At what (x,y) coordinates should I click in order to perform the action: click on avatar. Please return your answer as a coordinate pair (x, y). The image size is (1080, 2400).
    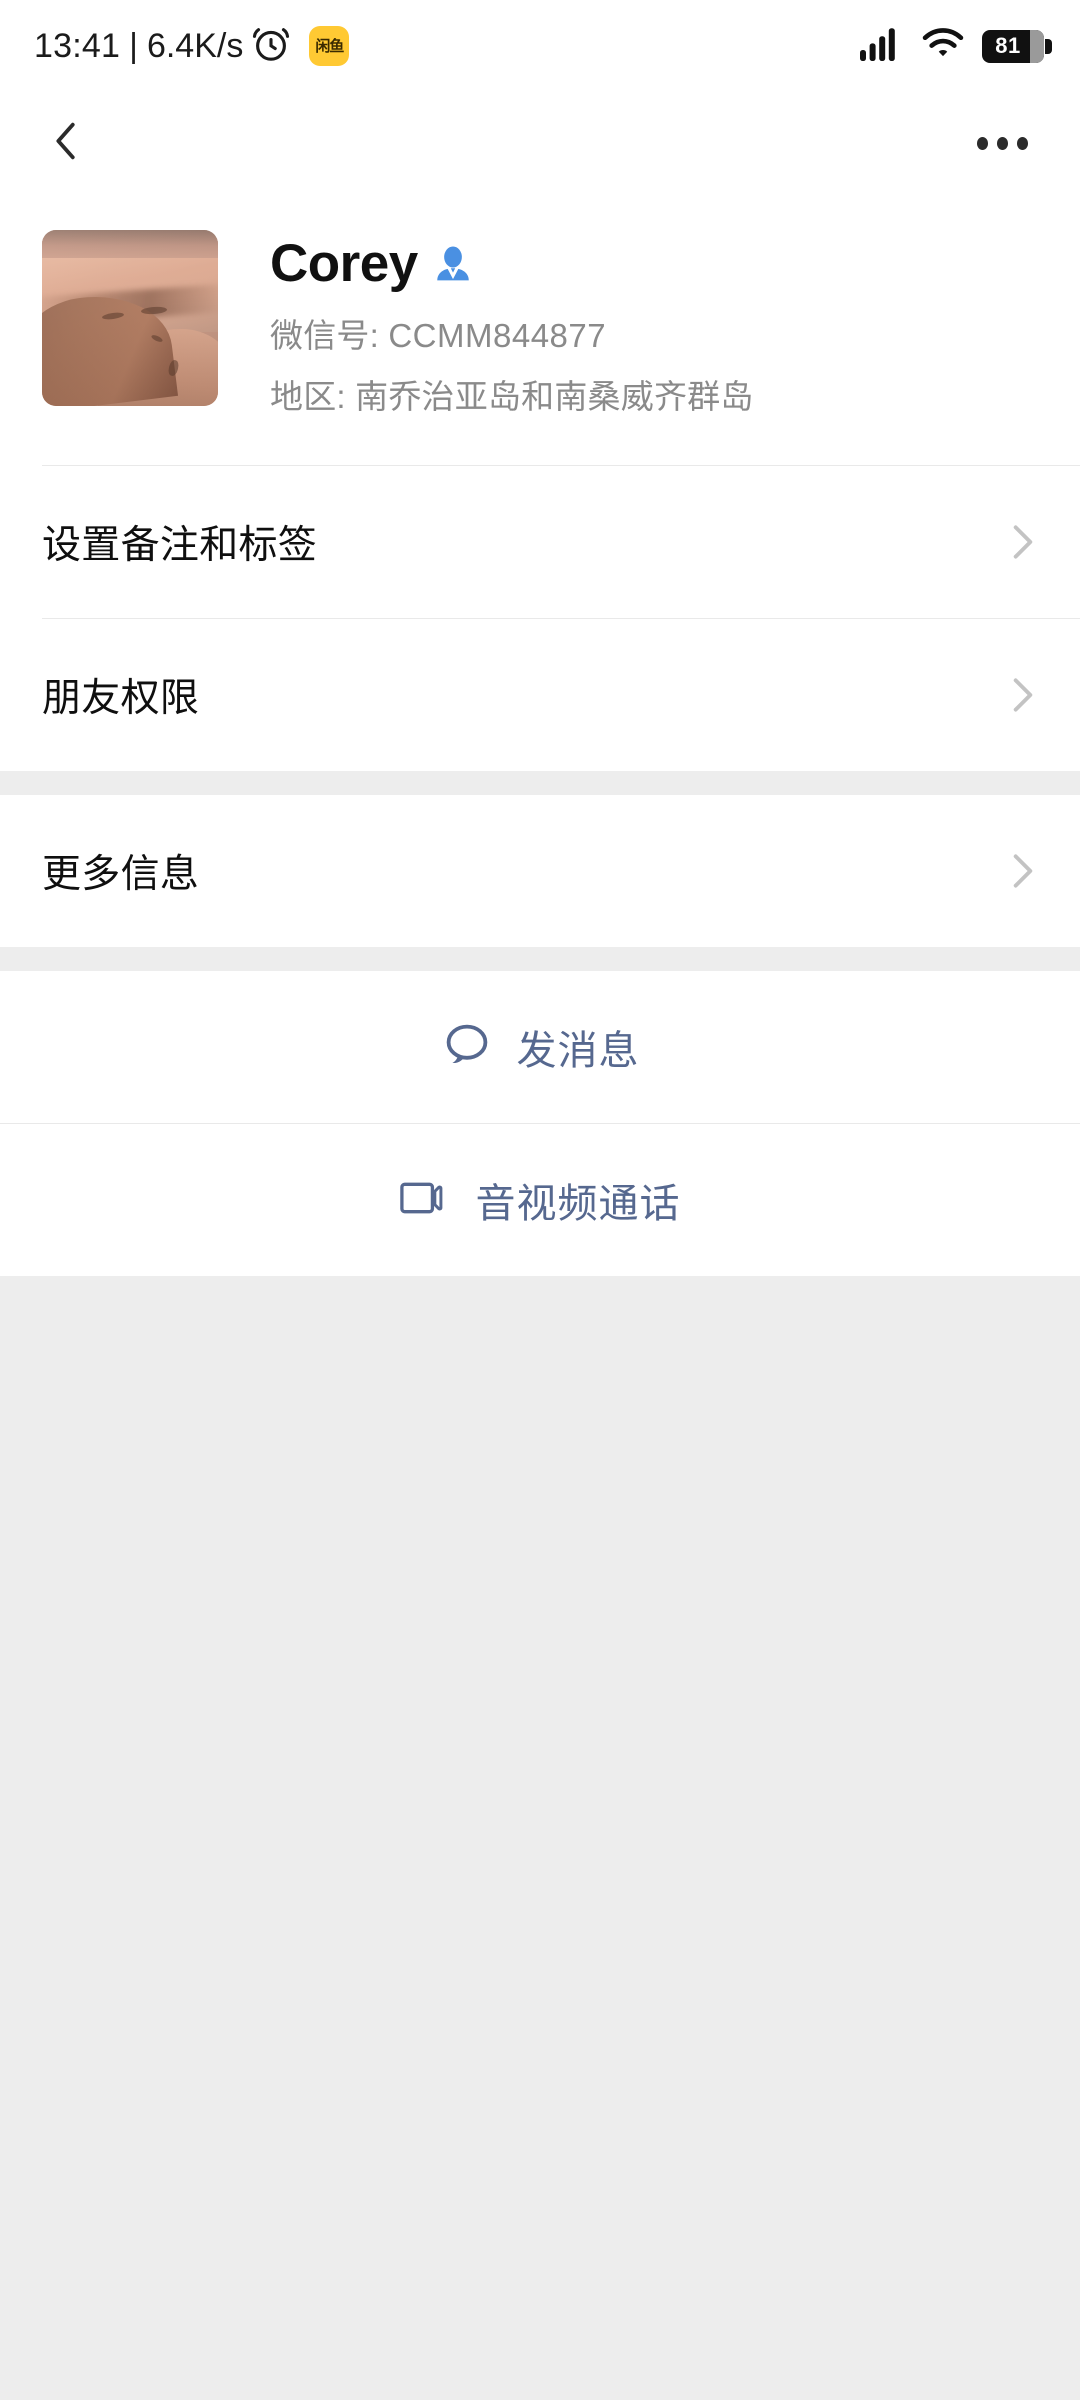
    Looking at the image, I should click on (130, 318).